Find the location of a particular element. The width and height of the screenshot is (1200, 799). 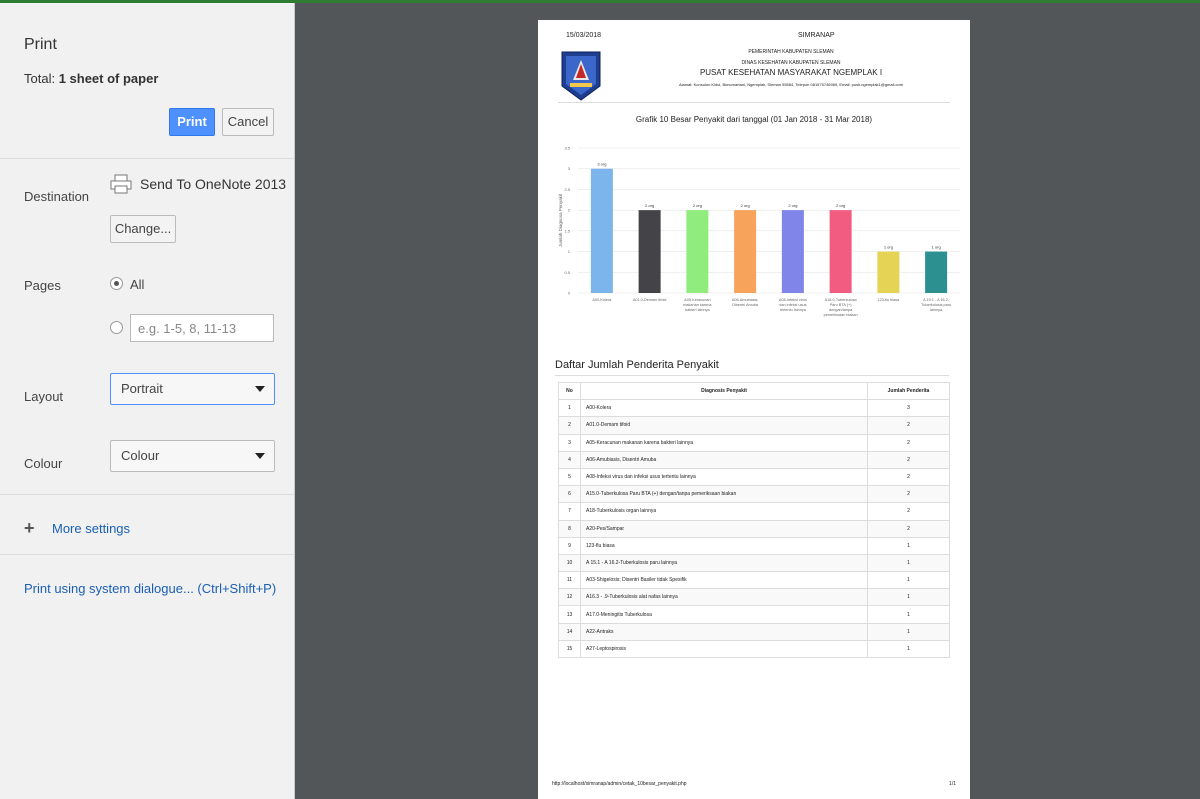

plus-icon: + is located at coordinates (29, 528).